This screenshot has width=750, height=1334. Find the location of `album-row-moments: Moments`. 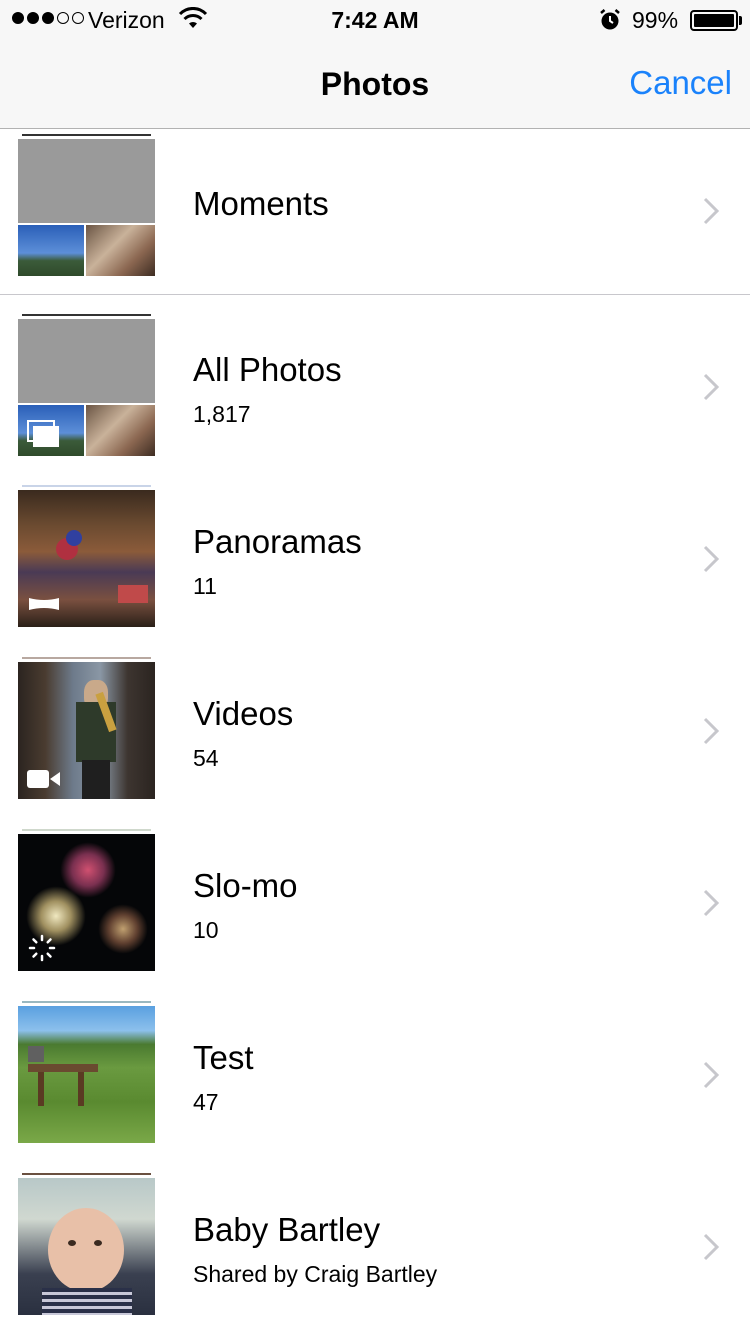

album-row-moments: Moments is located at coordinates (375, 216).